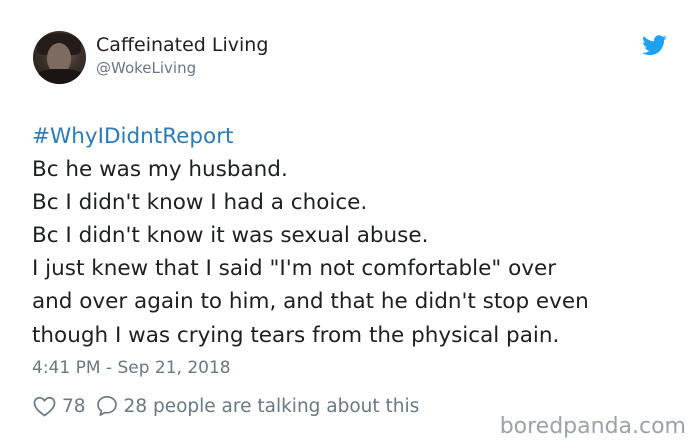  What do you see at coordinates (200, 203) in the screenshot?
I see `tweet-line: Bc I didn't know I had a choice.` at bounding box center [200, 203].